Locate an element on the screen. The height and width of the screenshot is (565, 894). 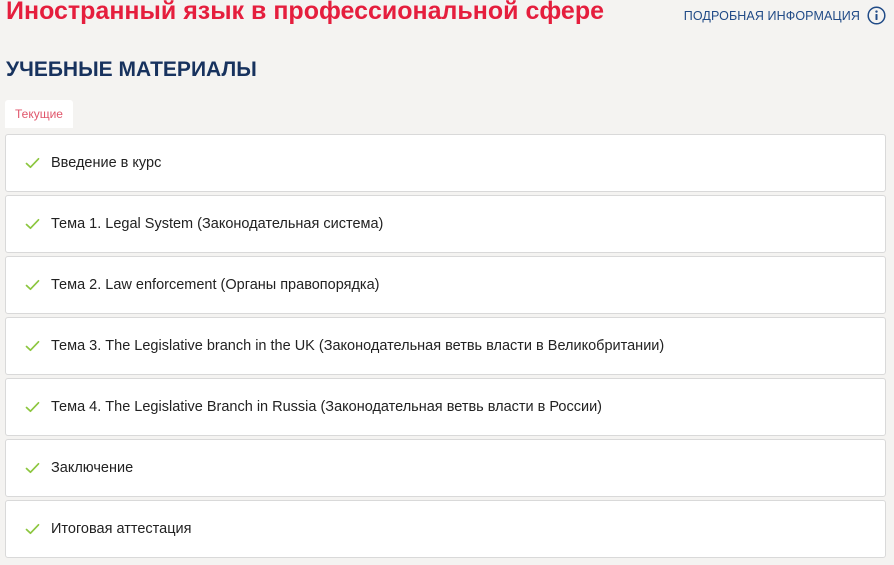
module-label: Итоговая аттестация is located at coordinates (121, 529).